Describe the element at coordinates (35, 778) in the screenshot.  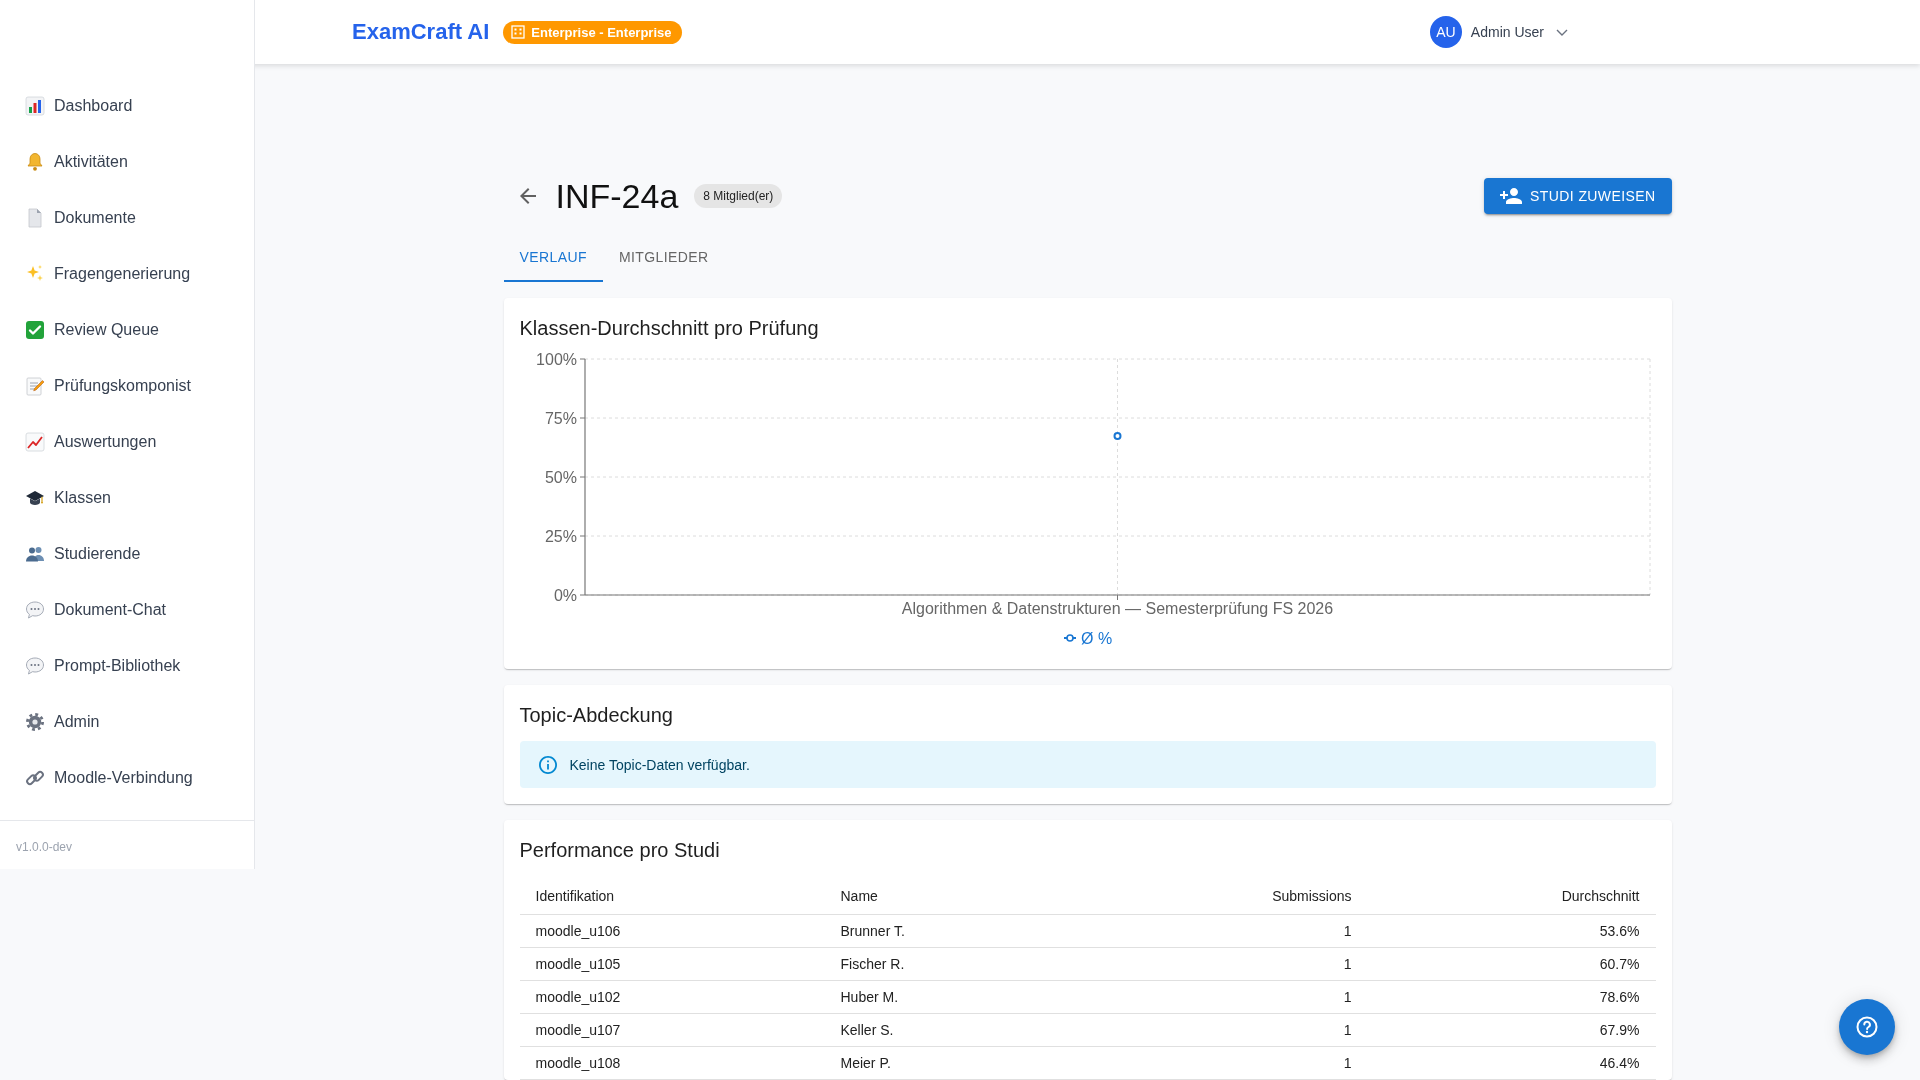
I see `link-icon` at that location.